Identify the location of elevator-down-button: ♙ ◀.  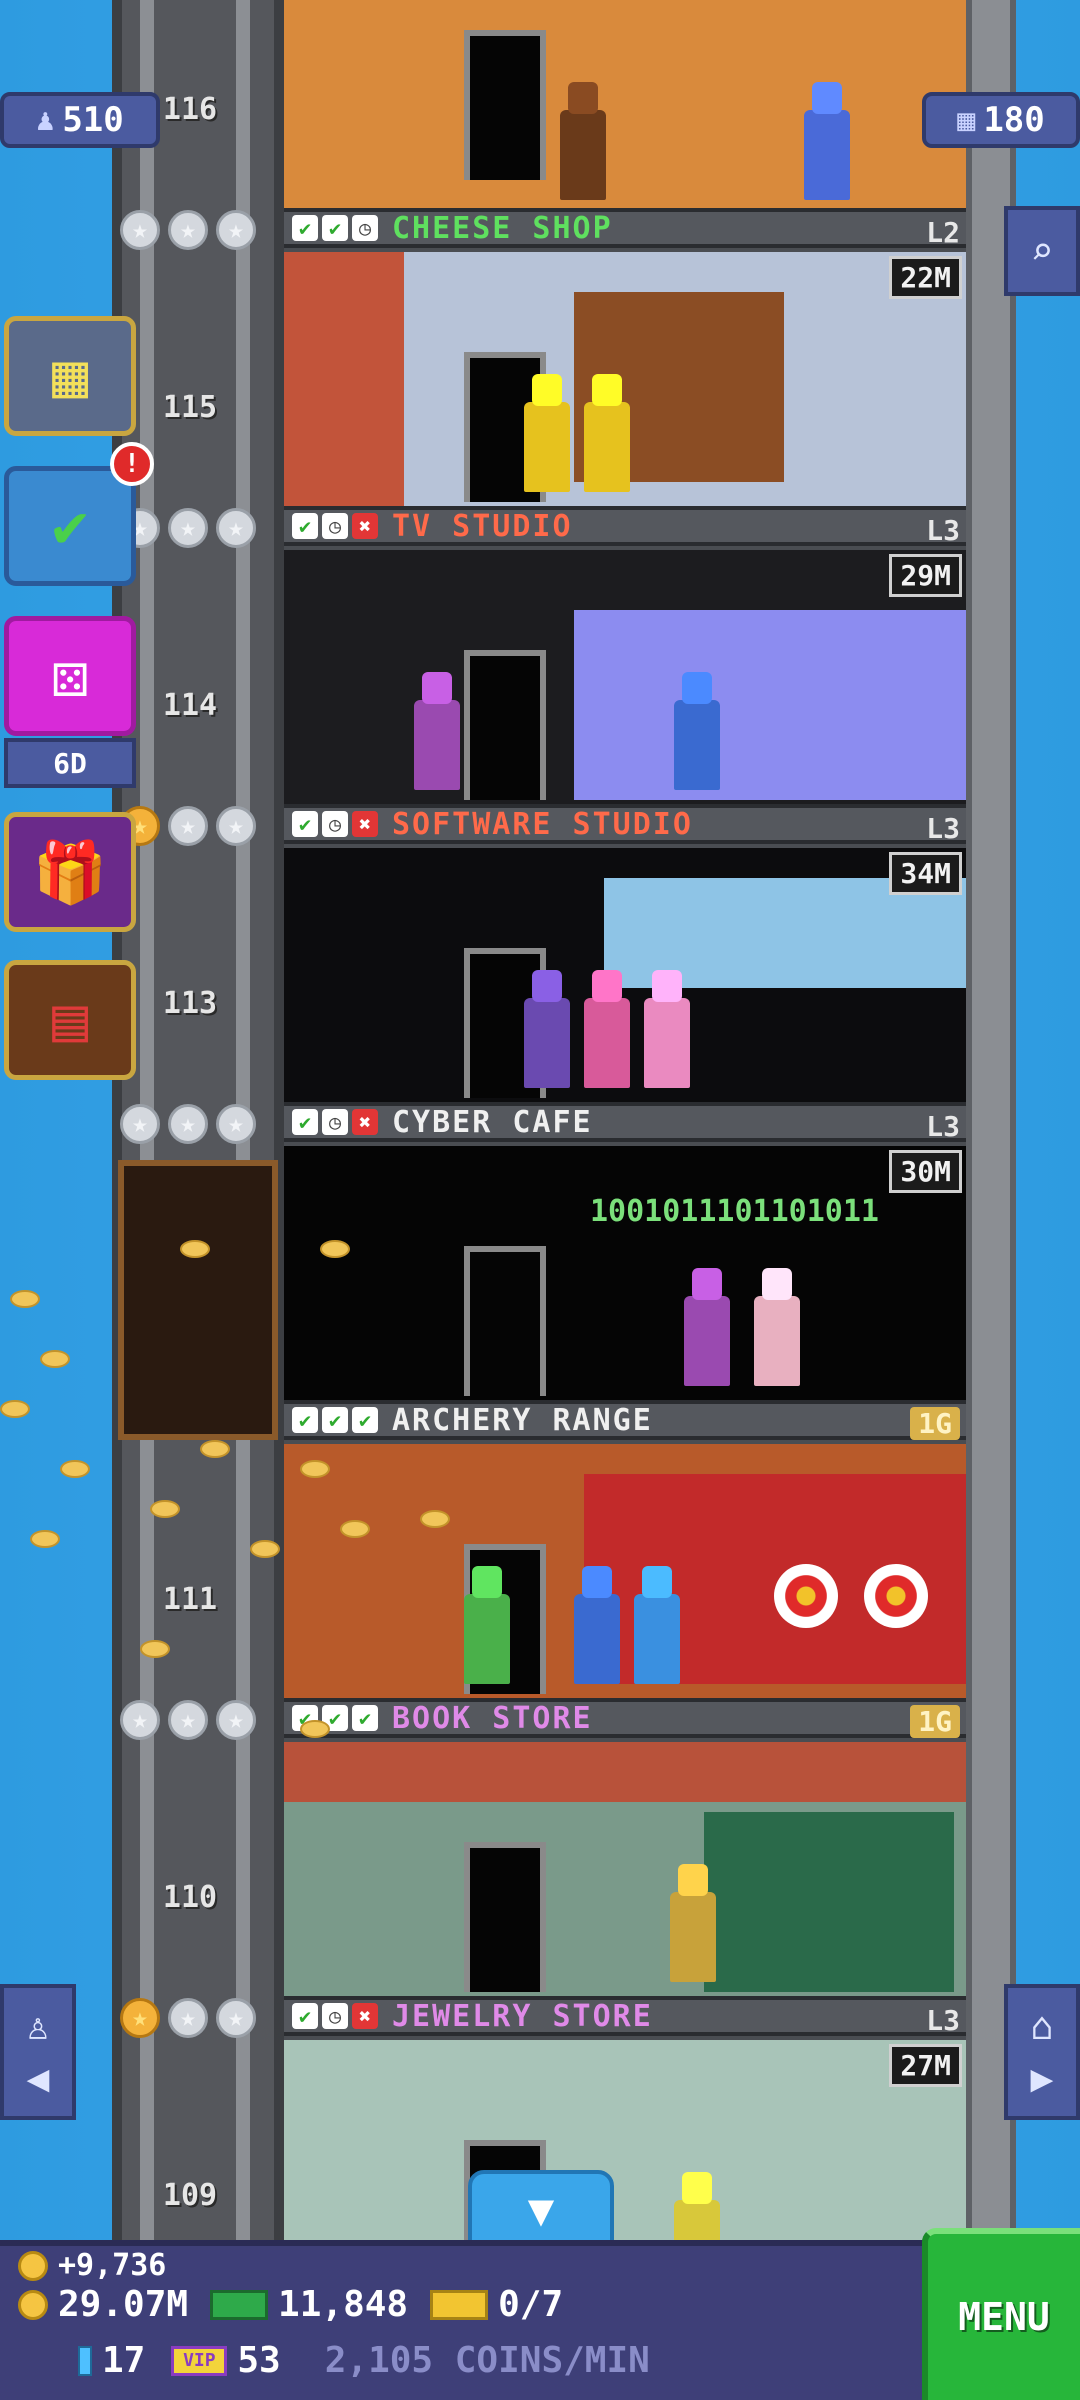
(38, 2052).